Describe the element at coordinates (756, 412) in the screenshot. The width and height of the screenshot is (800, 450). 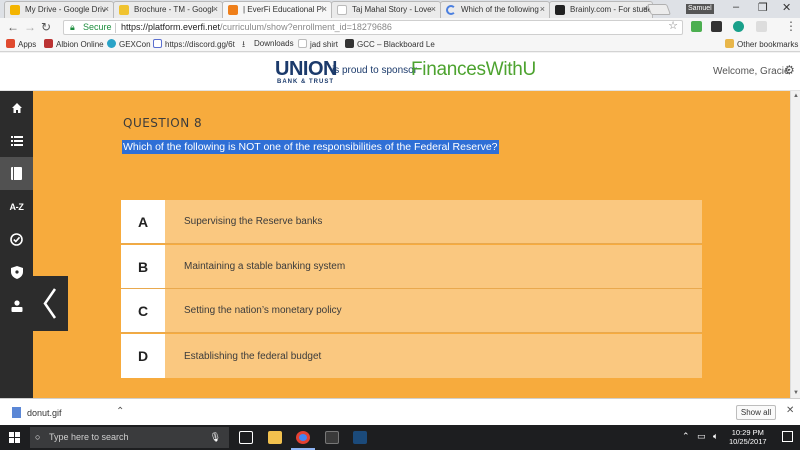
I see `show-all-button: Show all` at that location.